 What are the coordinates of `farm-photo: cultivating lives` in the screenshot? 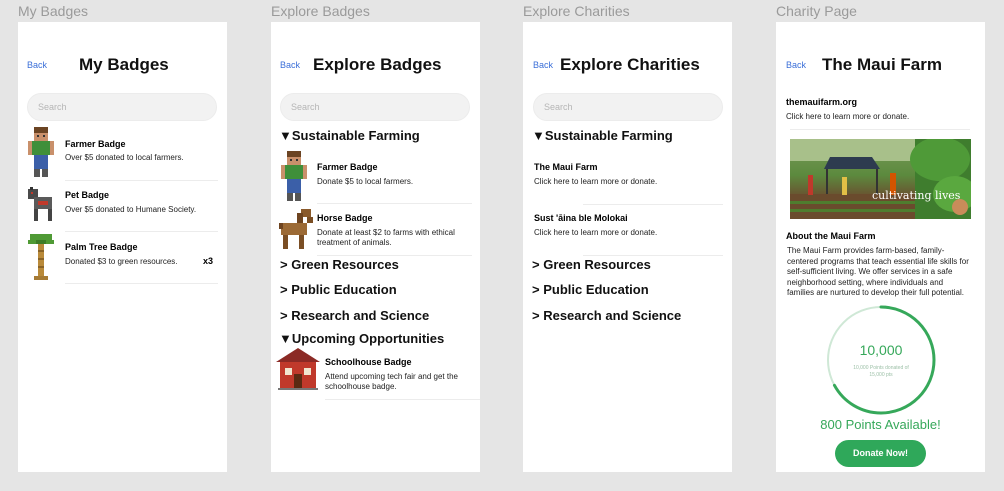 It's located at (880, 179).